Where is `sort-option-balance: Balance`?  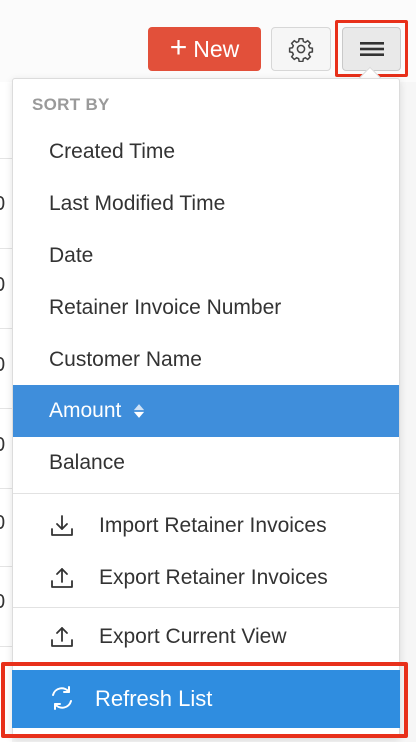 sort-option-balance: Balance is located at coordinates (206, 463).